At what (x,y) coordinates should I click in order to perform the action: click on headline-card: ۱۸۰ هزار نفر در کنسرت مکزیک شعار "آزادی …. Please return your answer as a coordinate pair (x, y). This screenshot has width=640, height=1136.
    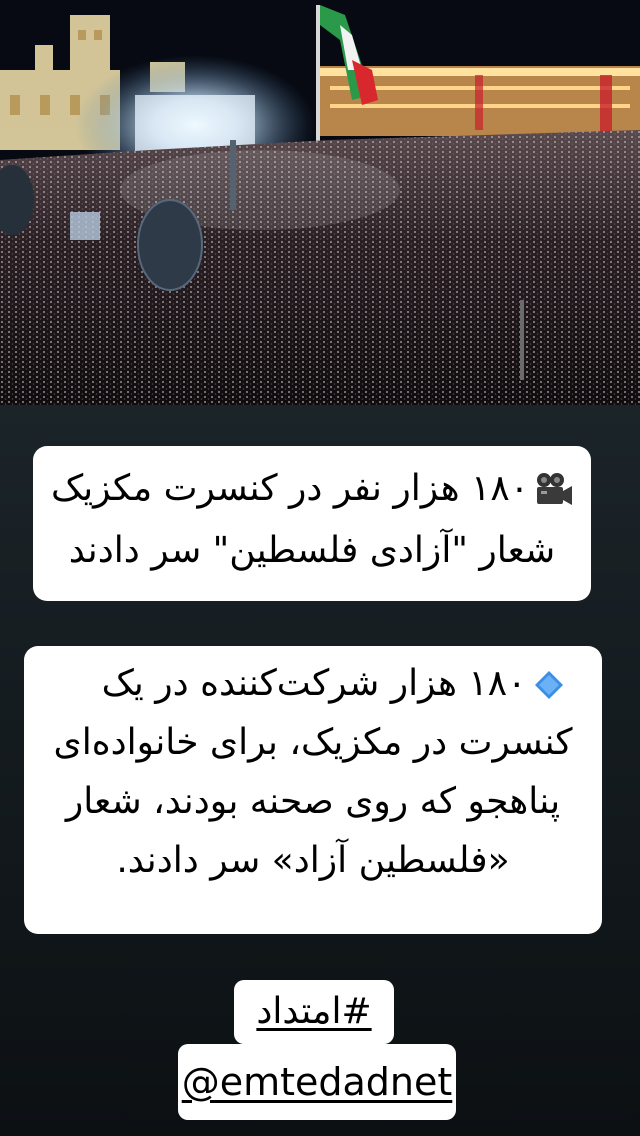
    Looking at the image, I should click on (312, 523).